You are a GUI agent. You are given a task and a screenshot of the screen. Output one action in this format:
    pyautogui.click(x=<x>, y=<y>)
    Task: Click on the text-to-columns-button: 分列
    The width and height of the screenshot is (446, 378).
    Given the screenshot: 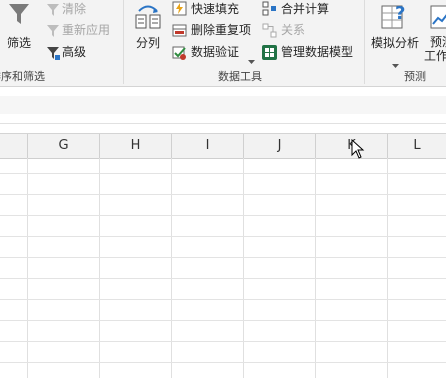 What is the action you would take?
    pyautogui.click(x=148, y=42)
    